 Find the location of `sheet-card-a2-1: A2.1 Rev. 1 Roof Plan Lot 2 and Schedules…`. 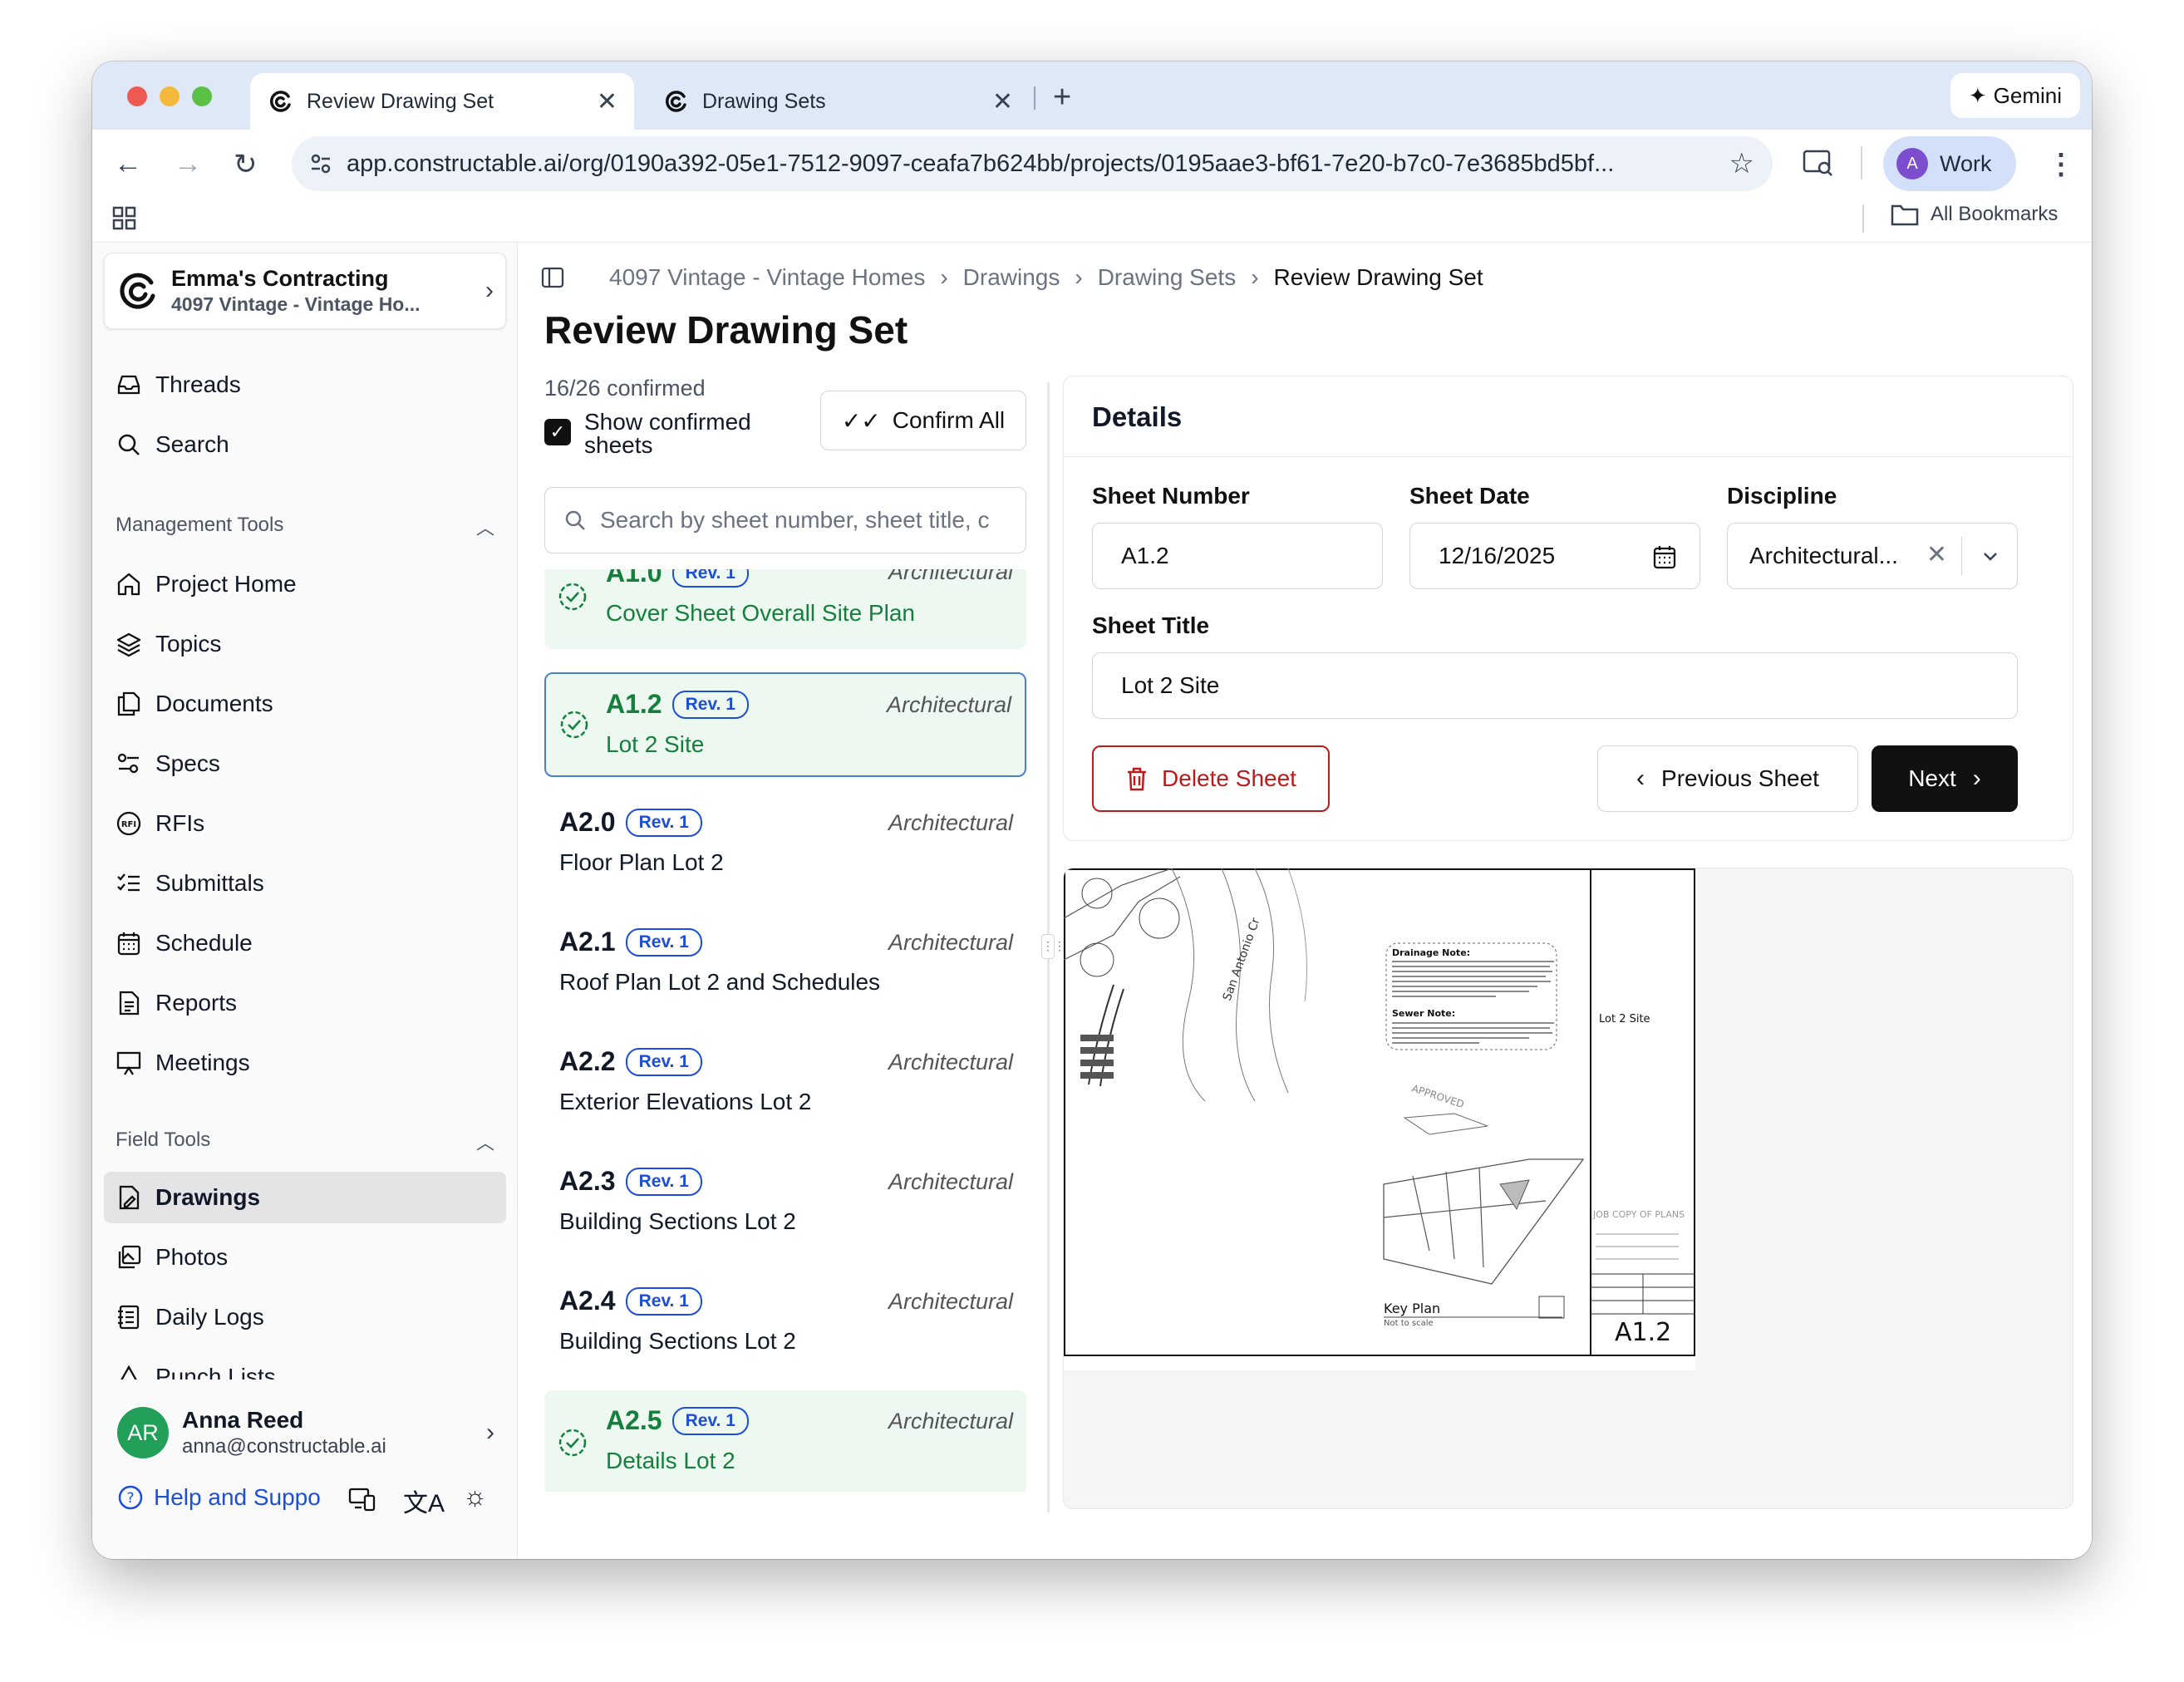

sheet-card-a2-1: A2.1 Rev. 1 Roof Plan Lot 2 and Schedules… is located at coordinates (785, 964).